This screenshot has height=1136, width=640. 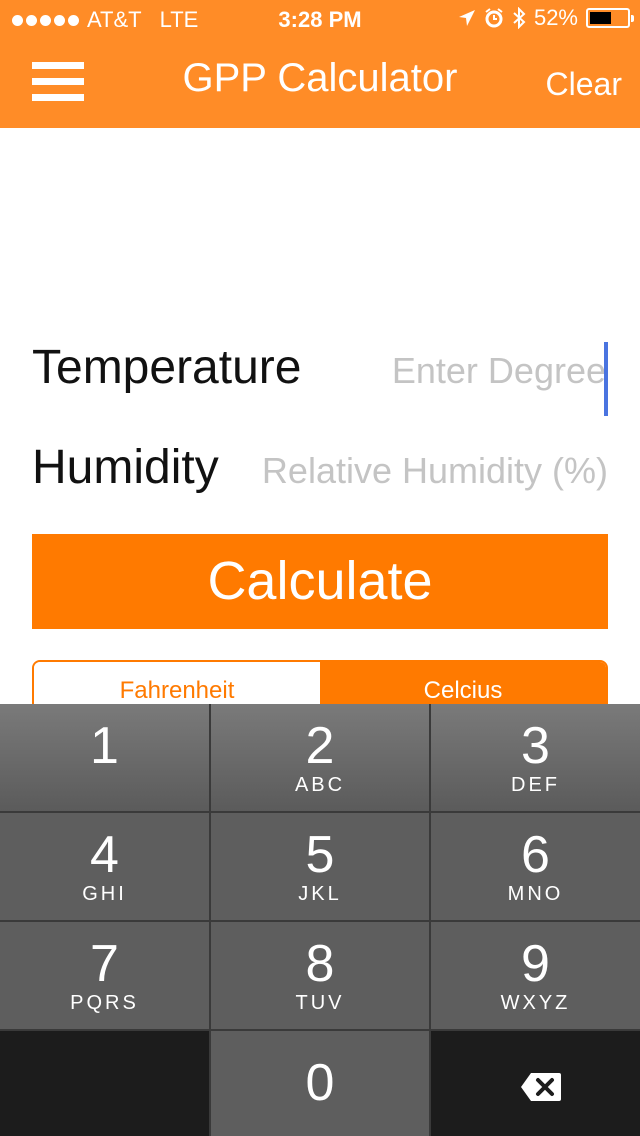 What do you see at coordinates (535, 964) in the screenshot?
I see `key-digit: 9` at bounding box center [535, 964].